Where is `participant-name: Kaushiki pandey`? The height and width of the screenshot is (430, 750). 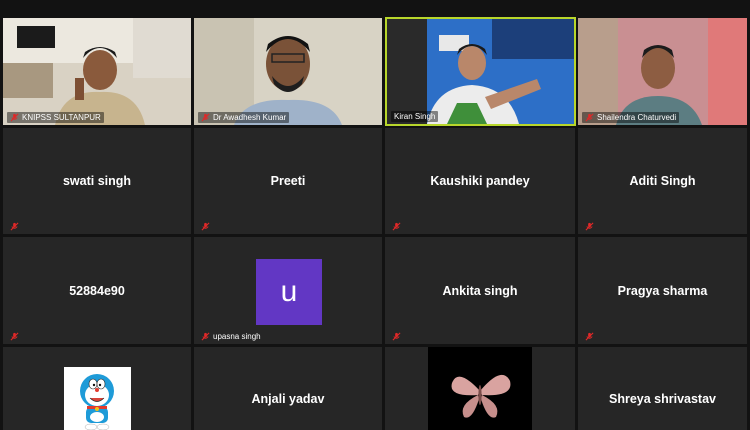
participant-name: Kaushiki pandey is located at coordinates (480, 181).